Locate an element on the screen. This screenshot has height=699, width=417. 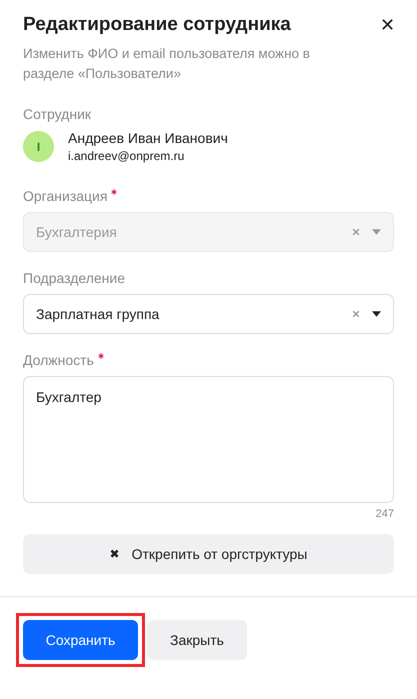
field-label: Подразделение is located at coordinates (74, 278).